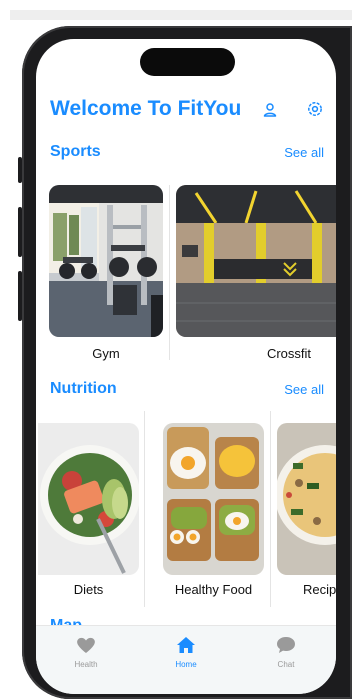 The width and height of the screenshot is (352, 699). I want to click on salmon-salad-photo, so click(88, 499).